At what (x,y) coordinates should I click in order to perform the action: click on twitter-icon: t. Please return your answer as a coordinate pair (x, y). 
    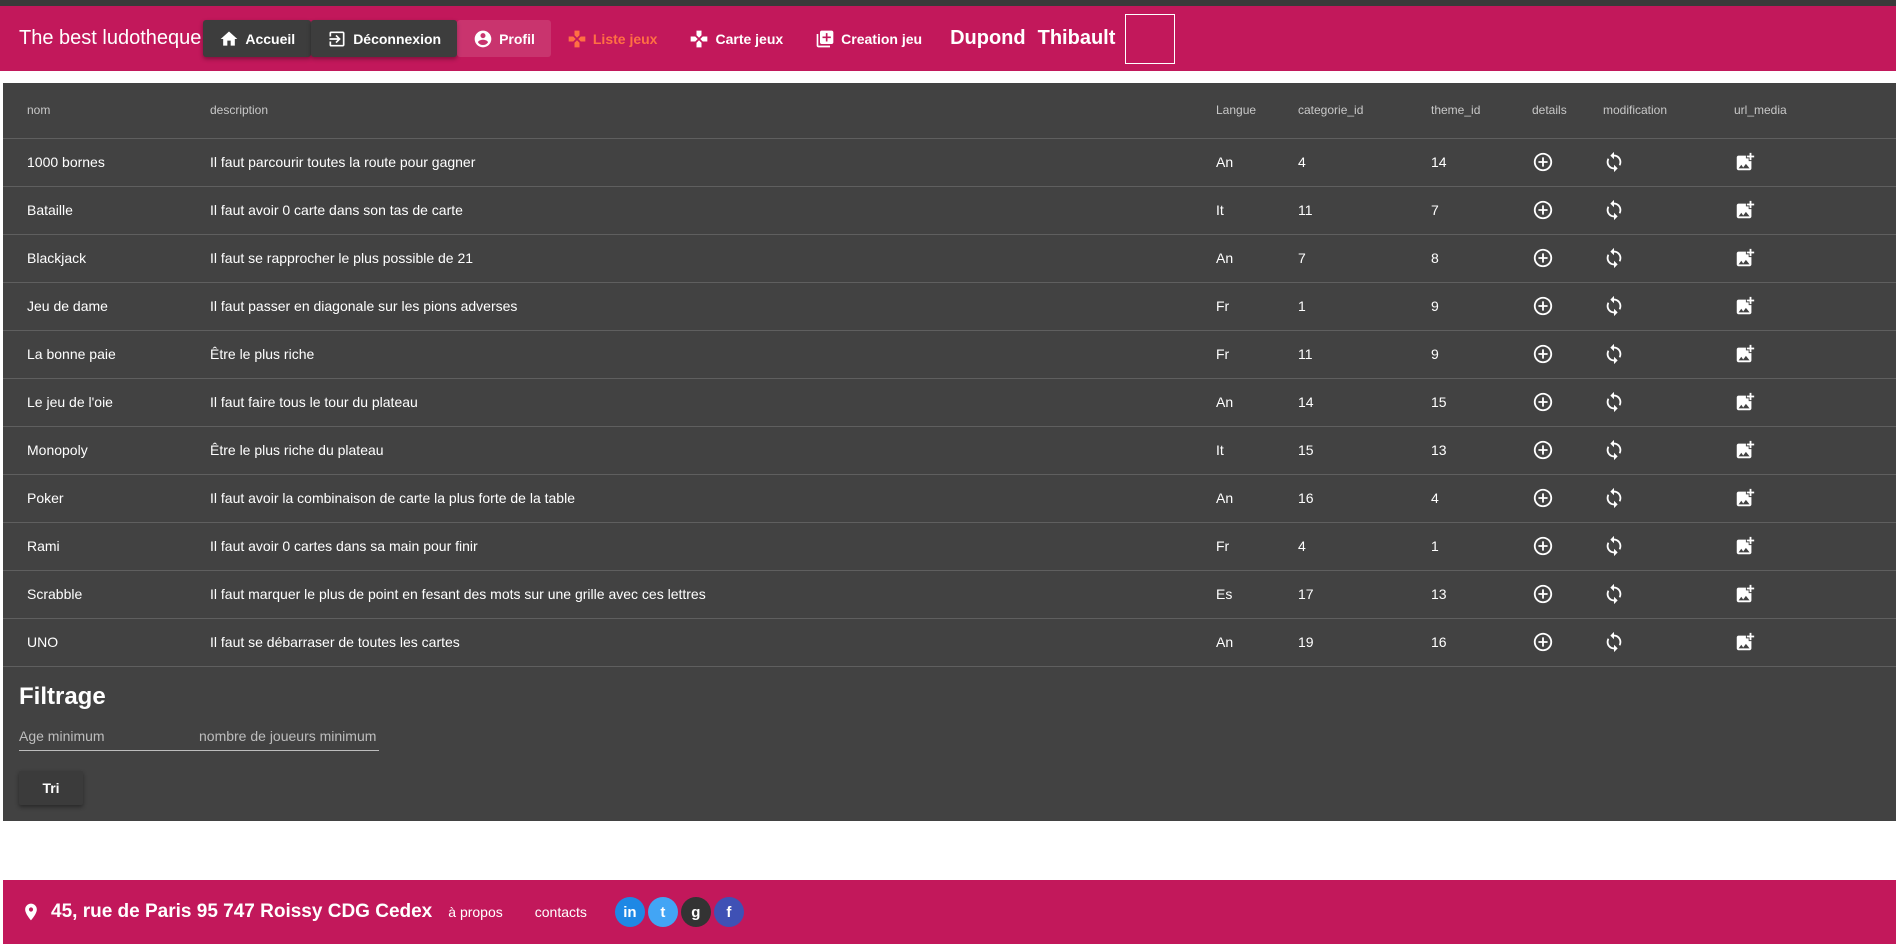
    Looking at the image, I should click on (662, 912).